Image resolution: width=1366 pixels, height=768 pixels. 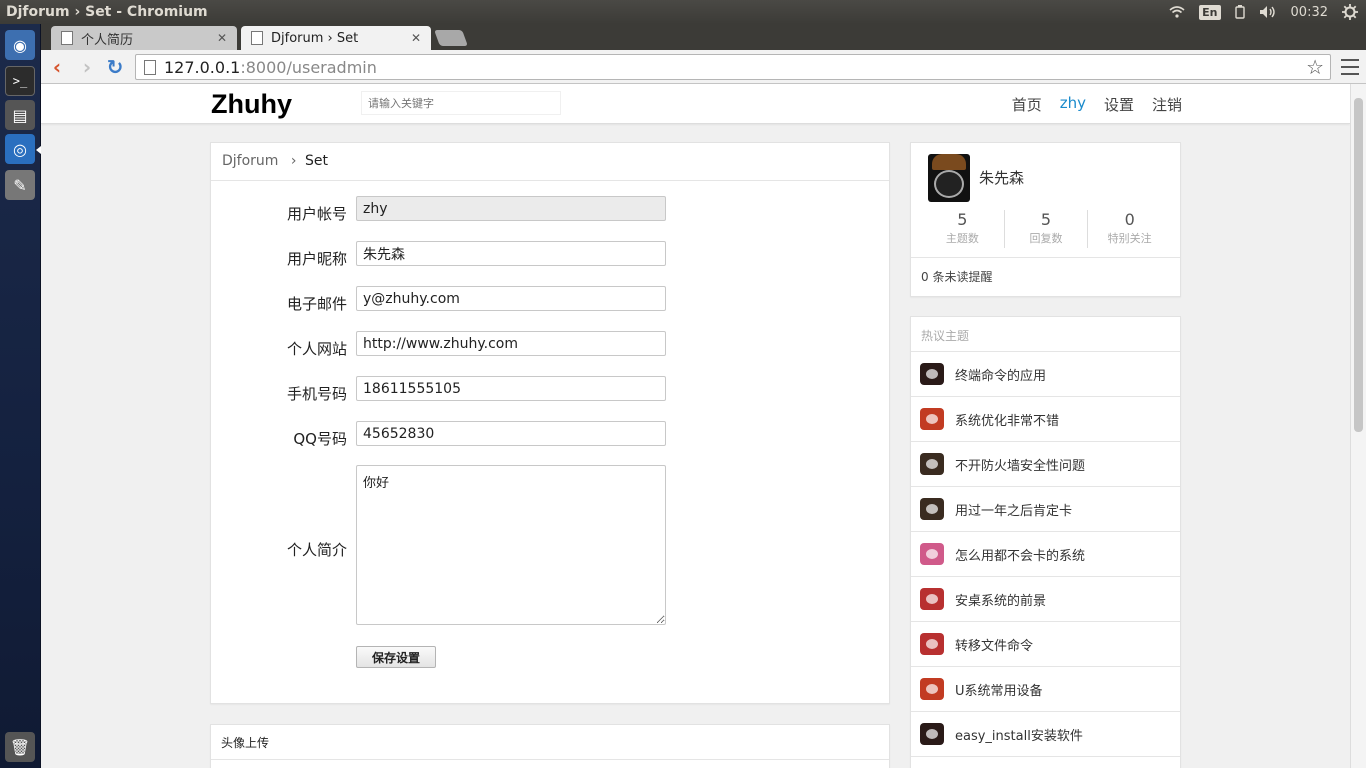 What do you see at coordinates (1315, 67) in the screenshot?
I see `bookmark-star-icon: ☆` at bounding box center [1315, 67].